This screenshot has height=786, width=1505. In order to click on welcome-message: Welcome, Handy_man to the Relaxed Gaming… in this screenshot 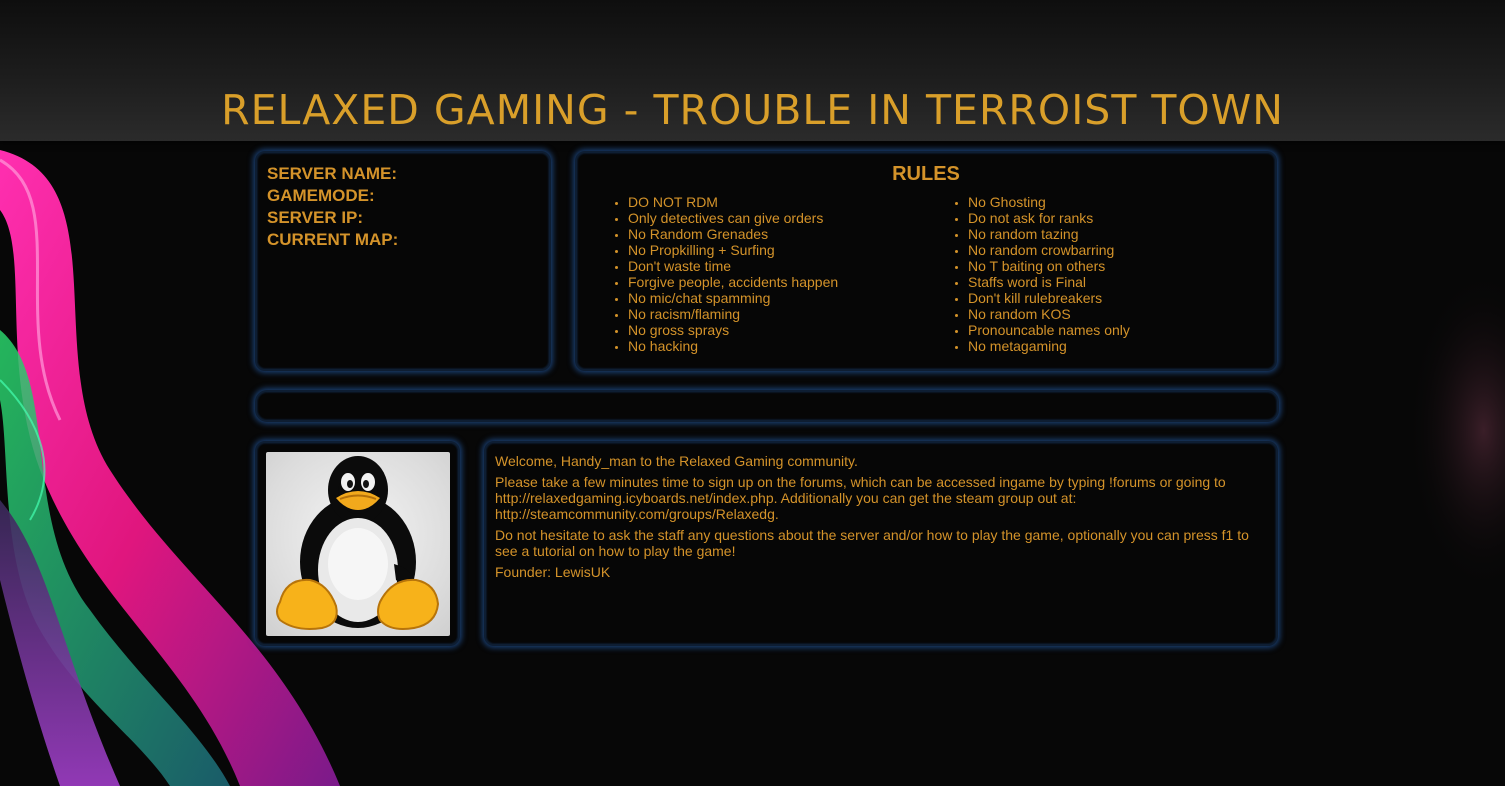, I will do `click(881, 511)`.